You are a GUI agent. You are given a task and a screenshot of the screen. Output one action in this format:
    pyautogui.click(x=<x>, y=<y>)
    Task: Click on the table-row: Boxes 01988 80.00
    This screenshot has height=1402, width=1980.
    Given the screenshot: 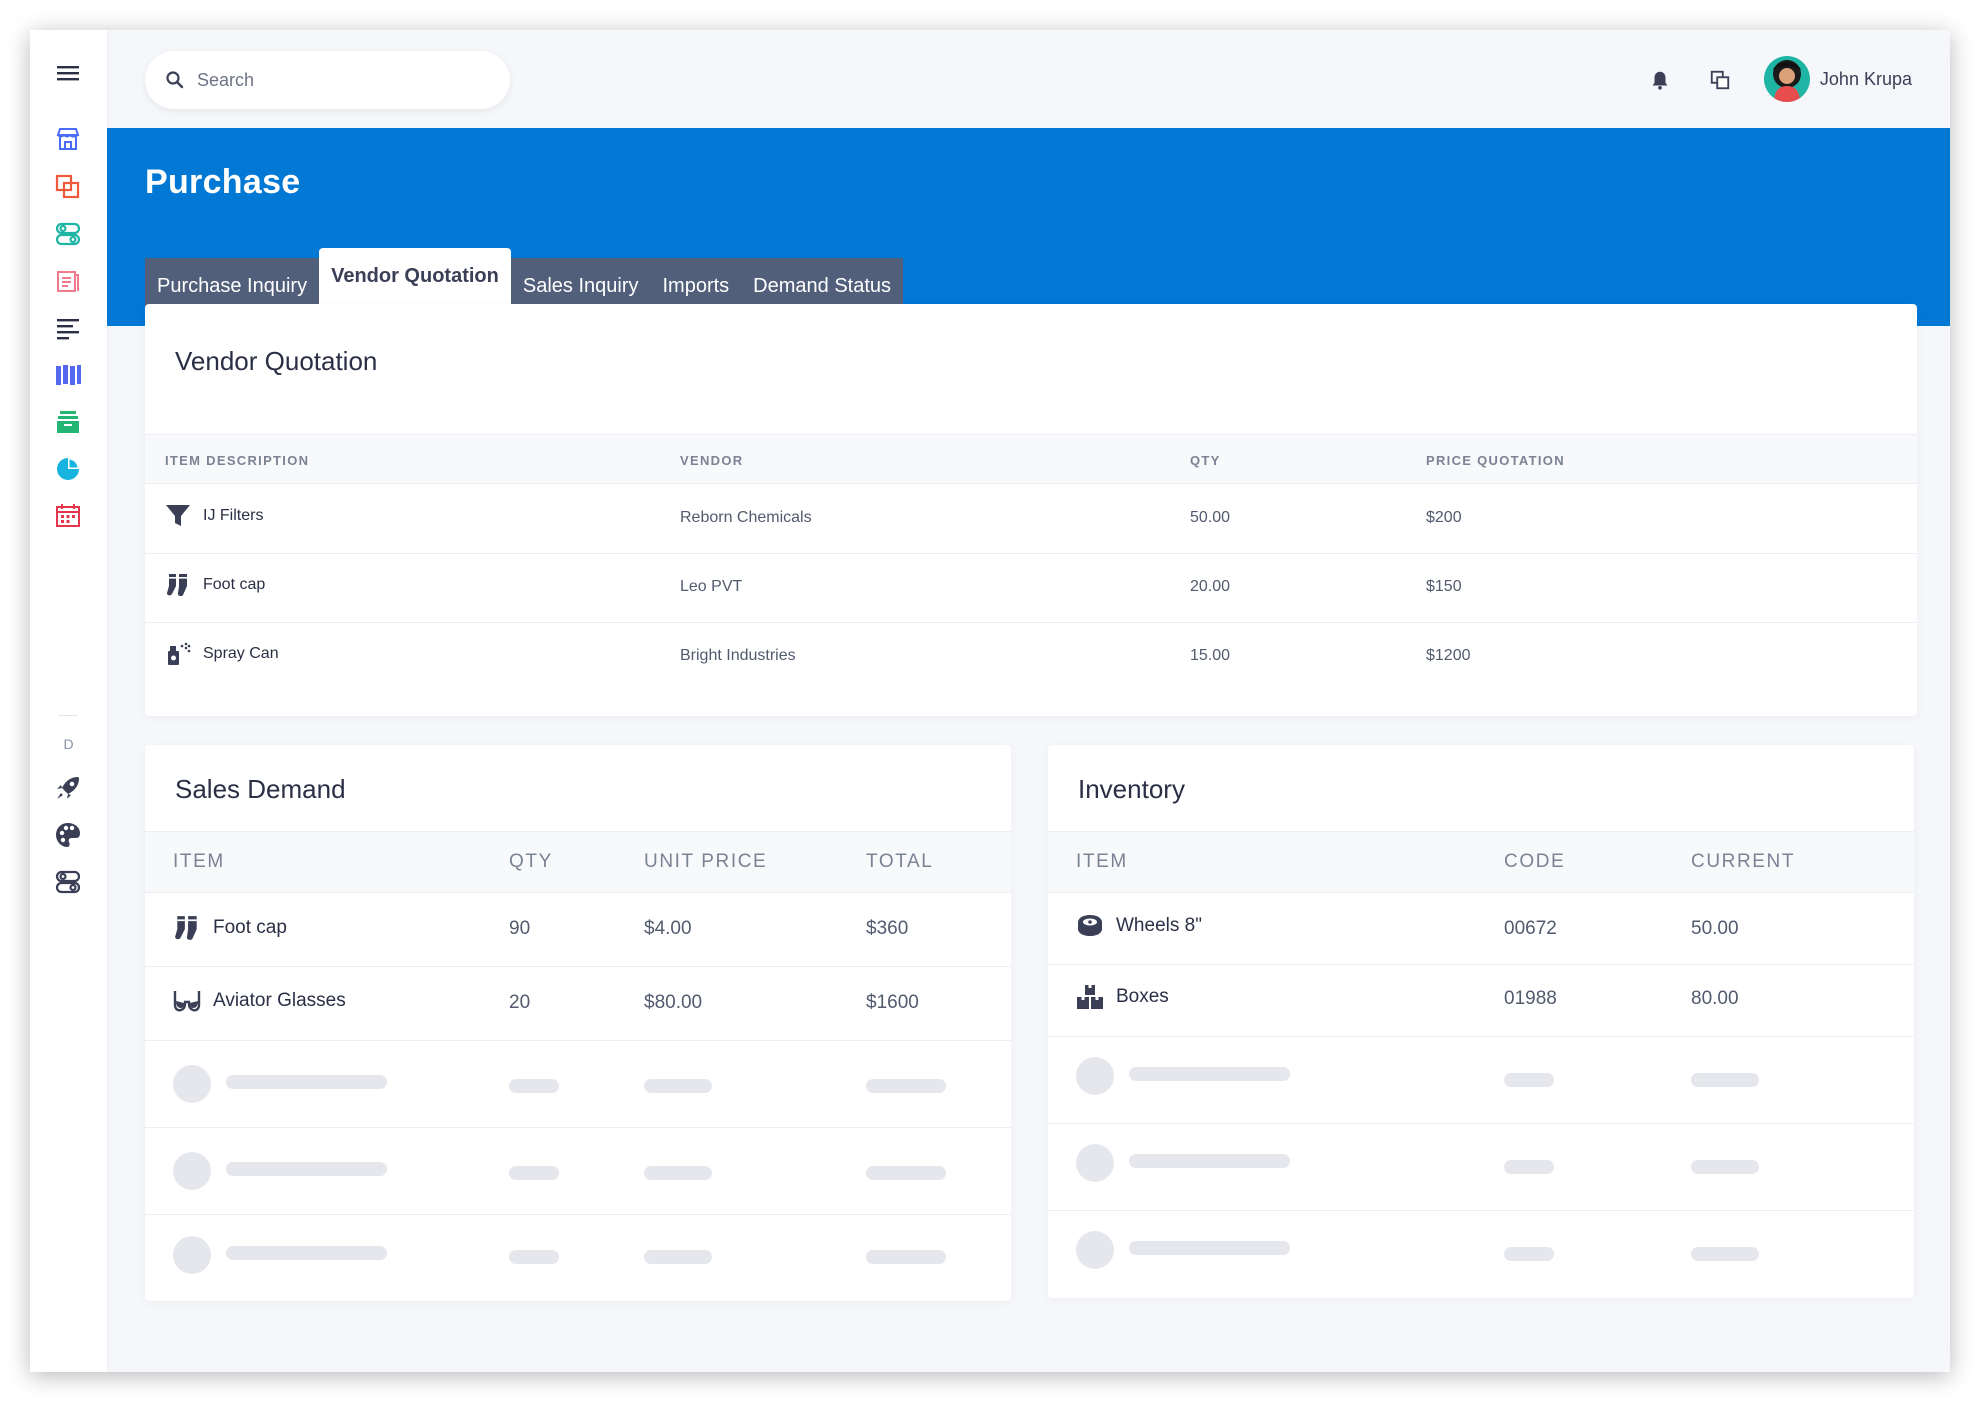 What is the action you would take?
    pyautogui.click(x=1481, y=1001)
    